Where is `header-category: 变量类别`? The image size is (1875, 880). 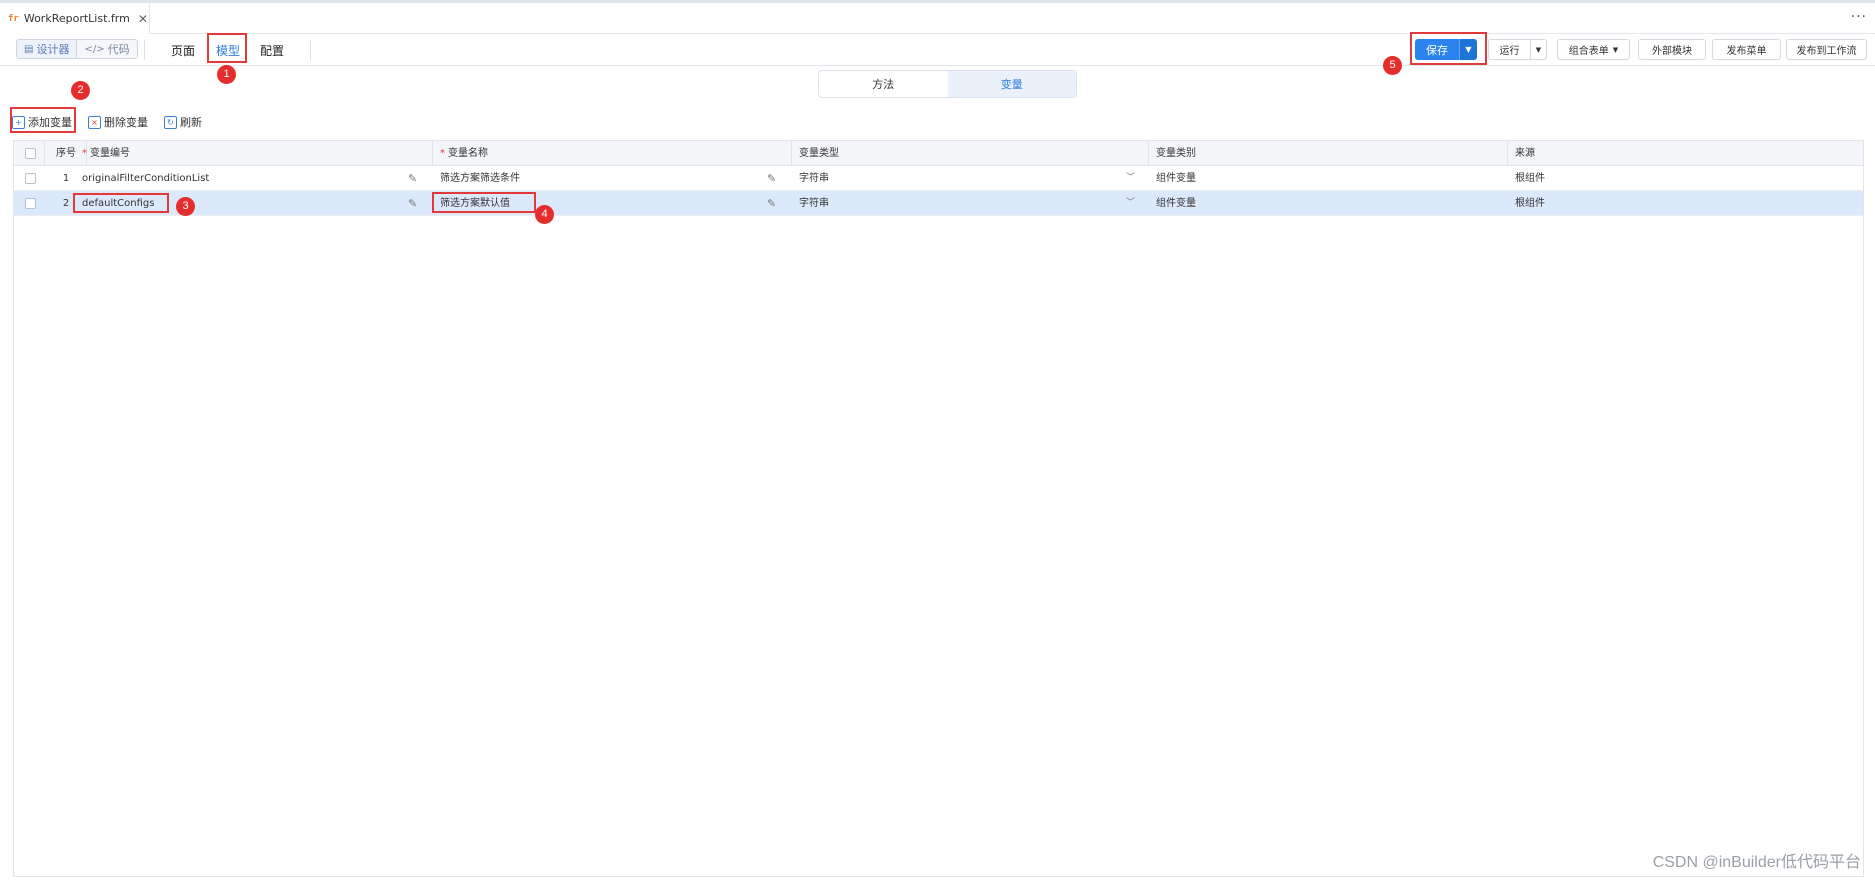
header-category: 变量类别 is located at coordinates (1176, 153).